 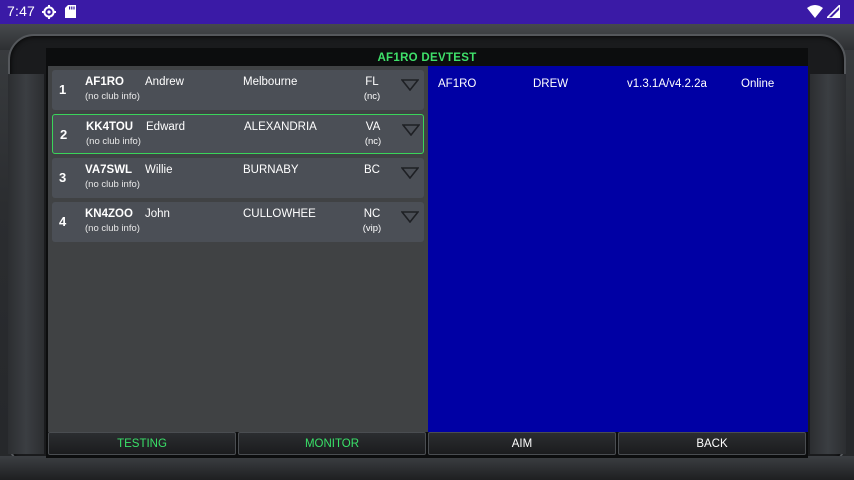 I want to click on row-tag: (vip), so click(x=372, y=228).